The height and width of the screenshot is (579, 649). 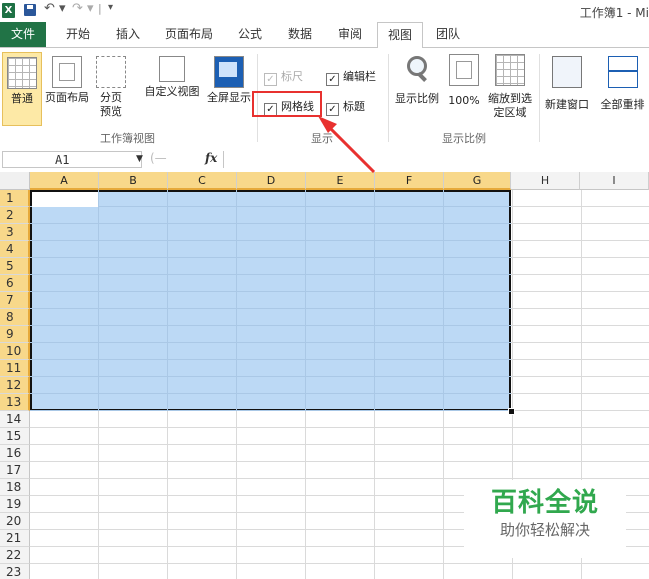 What do you see at coordinates (300, 34) in the screenshot?
I see `tab-data: 数据` at bounding box center [300, 34].